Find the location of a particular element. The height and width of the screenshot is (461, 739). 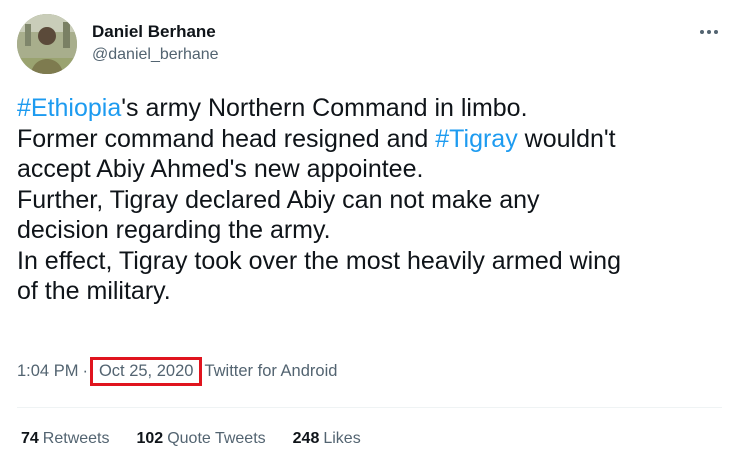

author-display-name: Daniel Berhane is located at coordinates (155, 32).